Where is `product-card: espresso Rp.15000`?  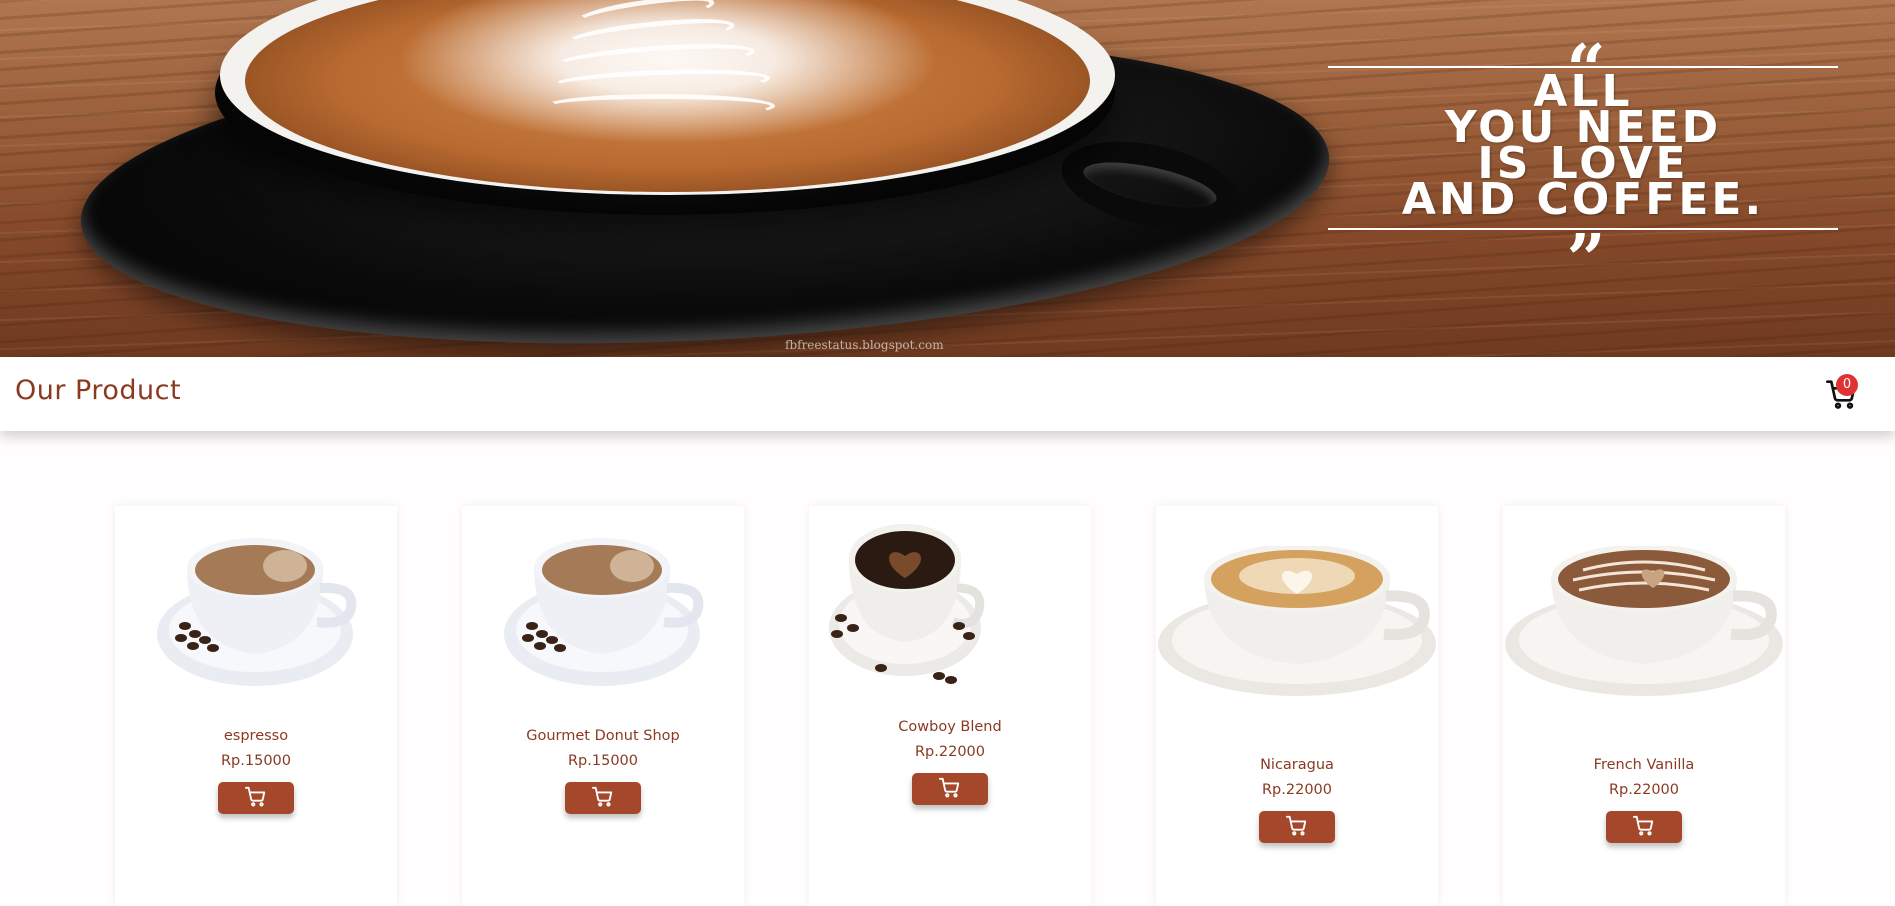
product-card: espresso Rp.15000 is located at coordinates (256, 706).